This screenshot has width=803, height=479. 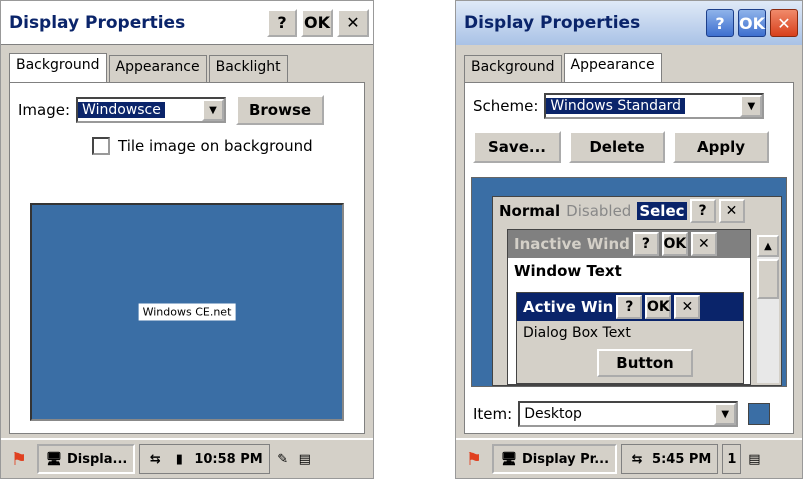 I want to click on item-label: Item:, so click(x=493, y=414).